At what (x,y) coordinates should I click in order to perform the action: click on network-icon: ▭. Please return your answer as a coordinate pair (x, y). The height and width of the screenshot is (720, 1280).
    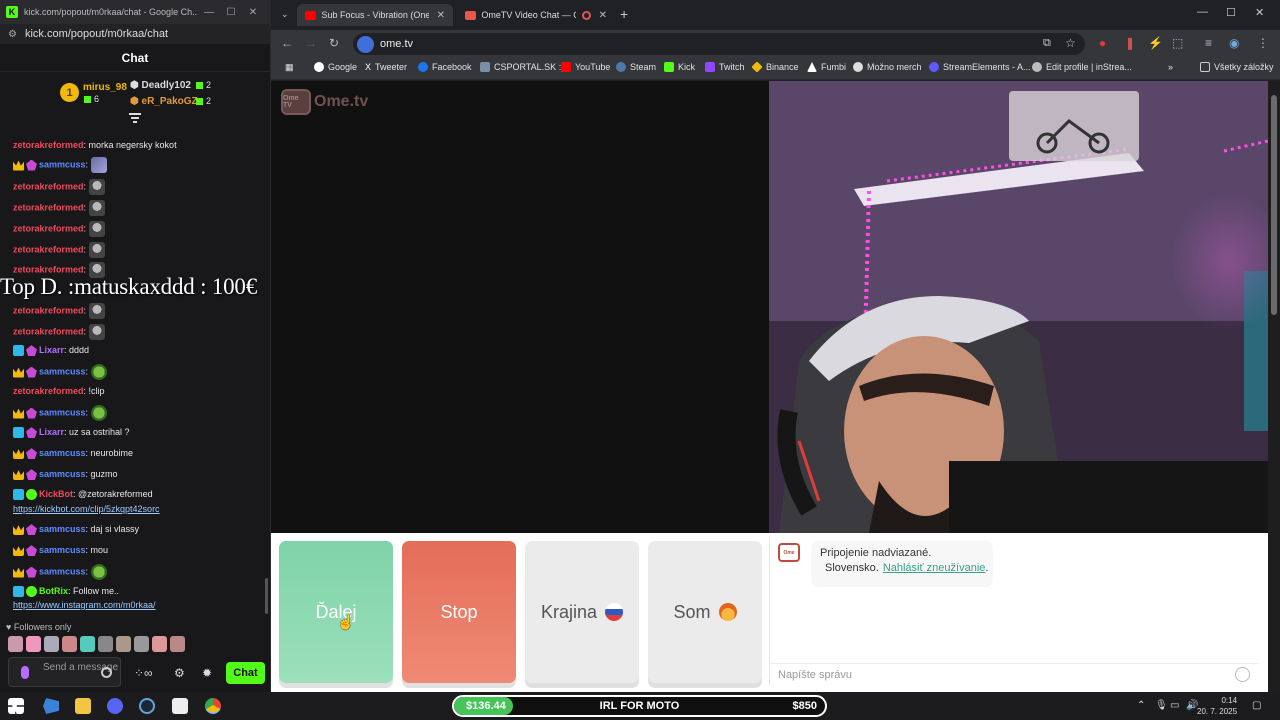
    Looking at the image, I should click on (1174, 705).